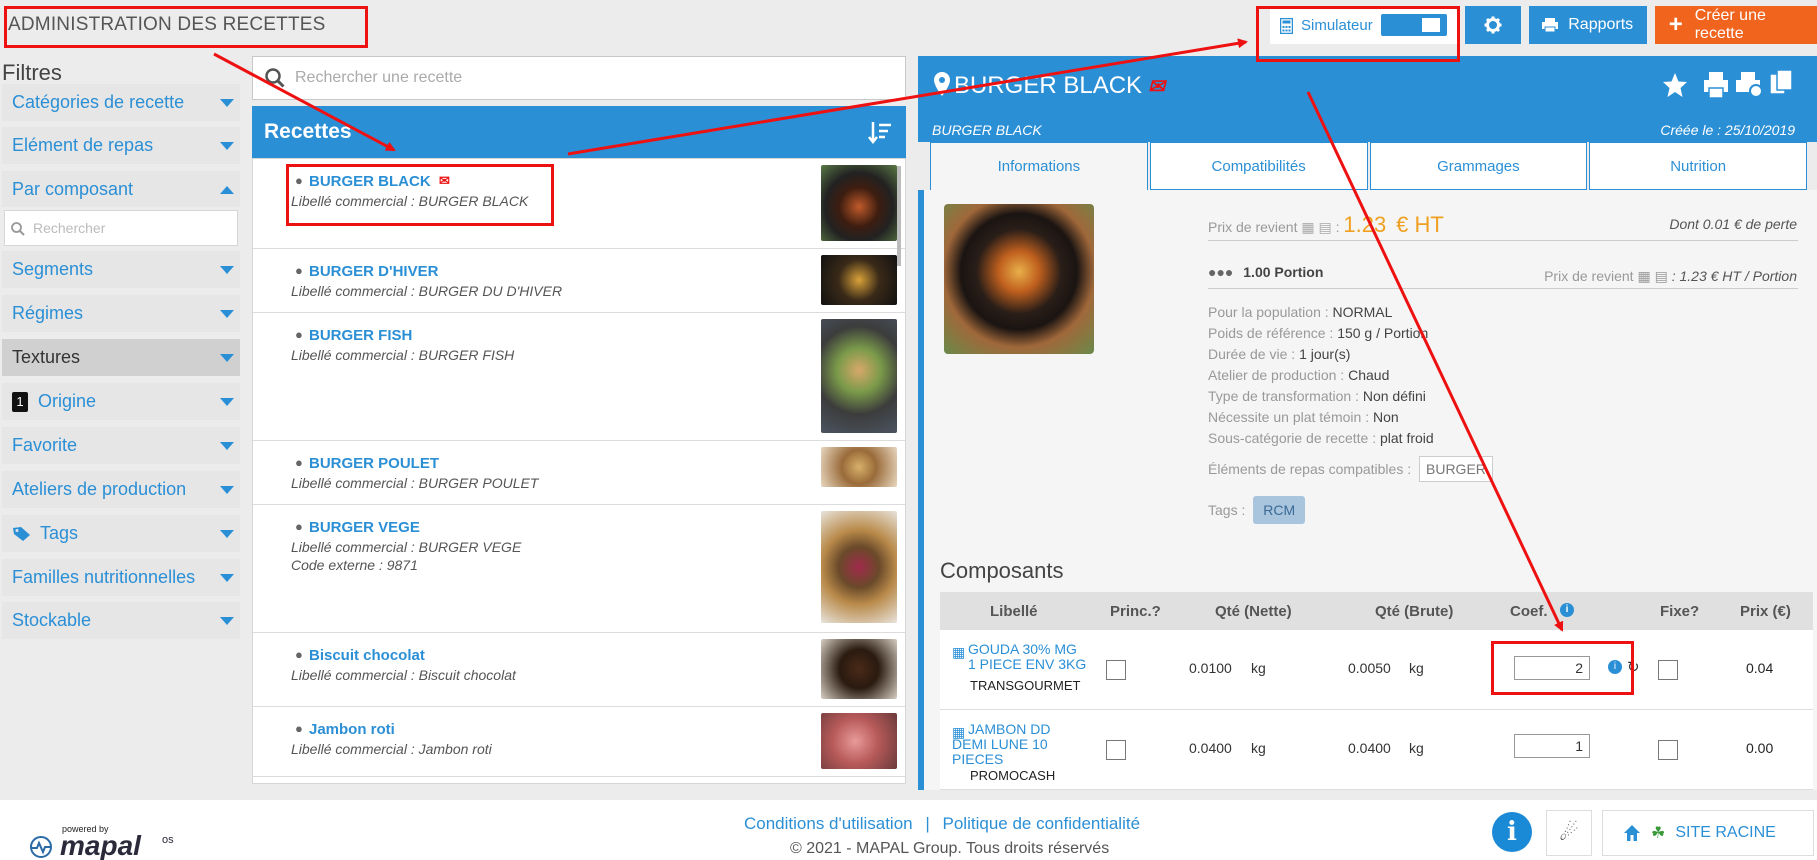  What do you see at coordinates (1221, 272) in the screenshot?
I see `users-icon: ●●●` at bounding box center [1221, 272].